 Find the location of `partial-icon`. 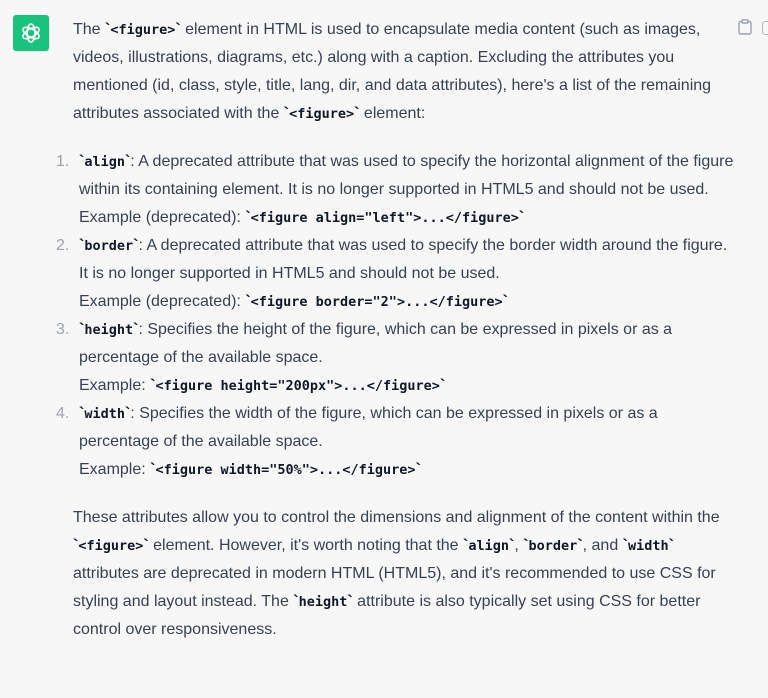

partial-icon is located at coordinates (765, 28).